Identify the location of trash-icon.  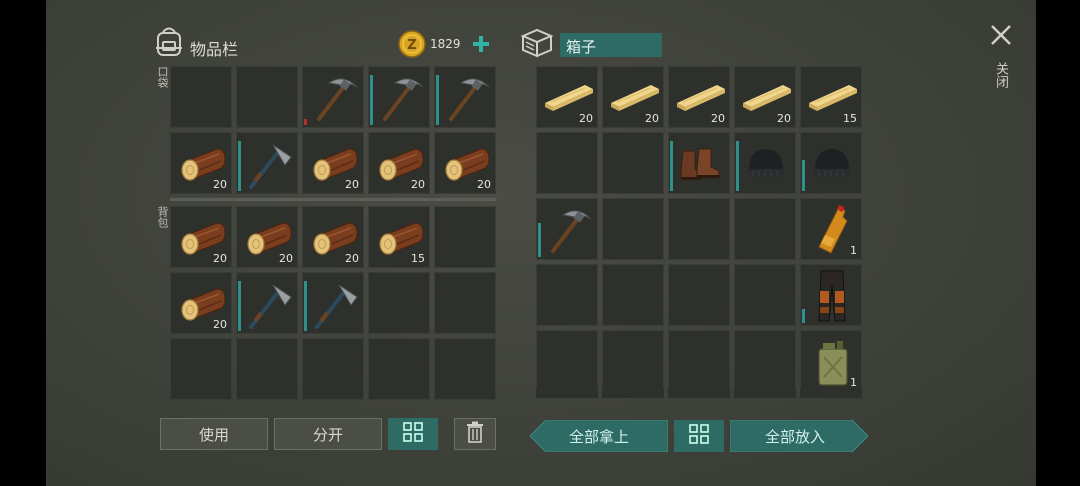
(475, 434).